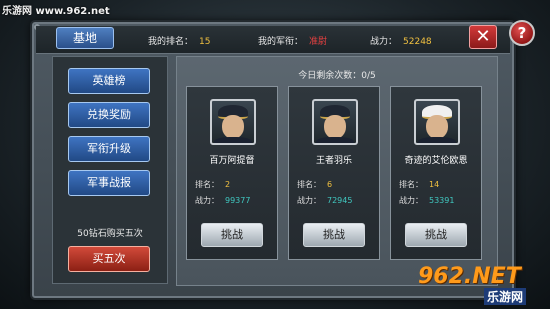 Image resolution: width=550 pixels, height=309 pixels. What do you see at coordinates (417, 42) in the screenshot?
I see `my-power-value: 52248` at bounding box center [417, 42].